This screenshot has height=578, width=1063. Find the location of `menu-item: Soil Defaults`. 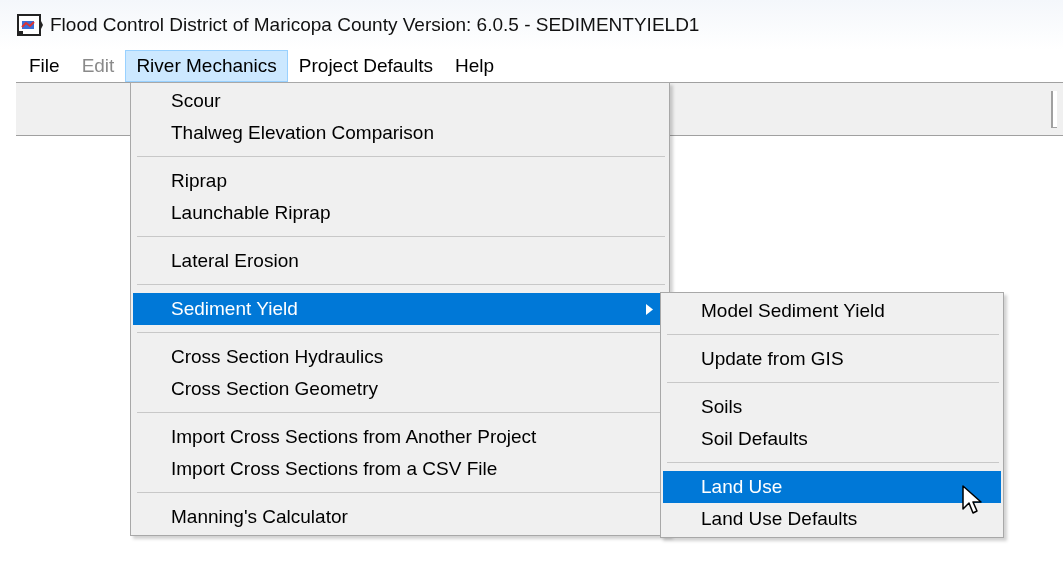

menu-item: Soil Defaults is located at coordinates (832, 439).